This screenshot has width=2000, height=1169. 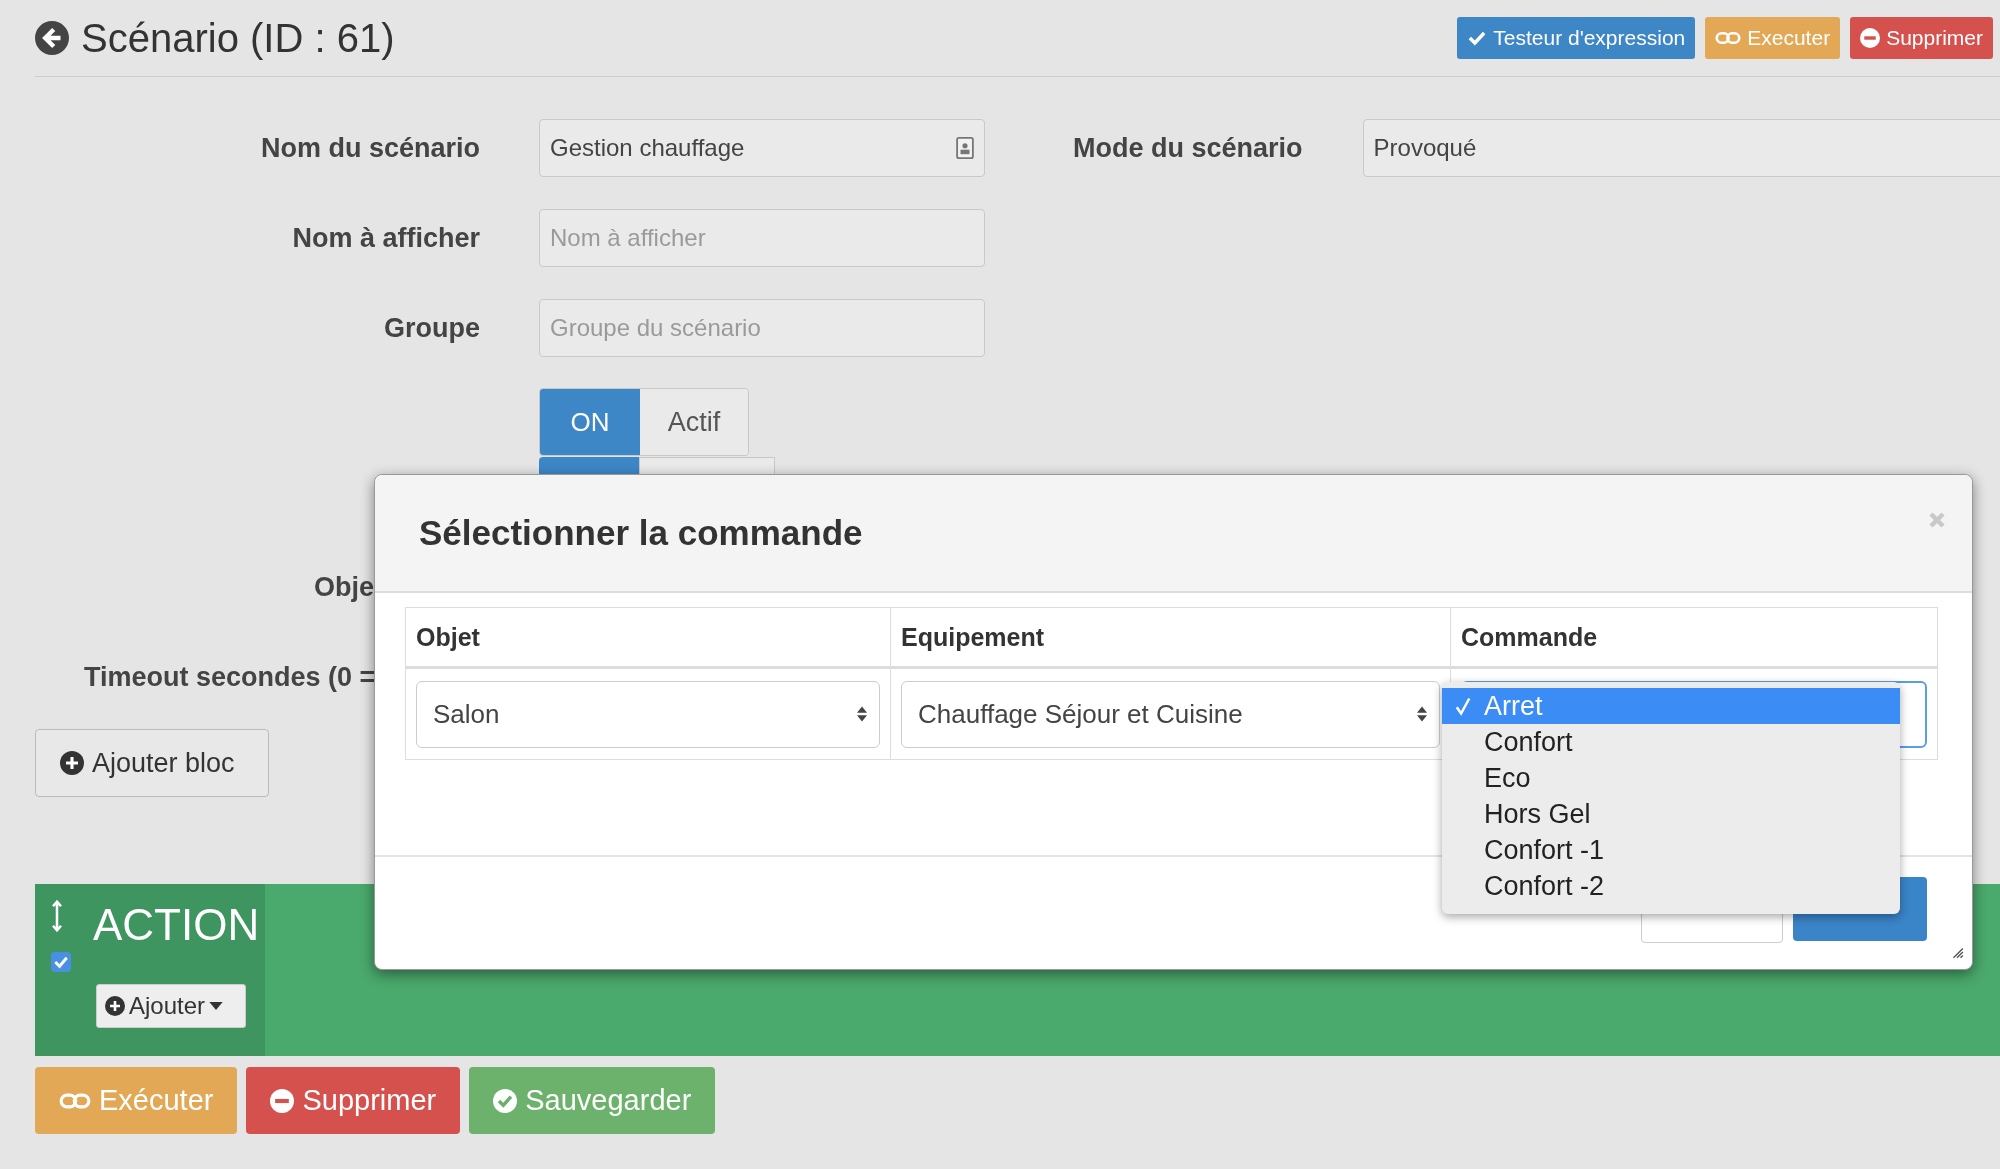 I want to click on resize-grip-icon, so click(x=1957, y=952).